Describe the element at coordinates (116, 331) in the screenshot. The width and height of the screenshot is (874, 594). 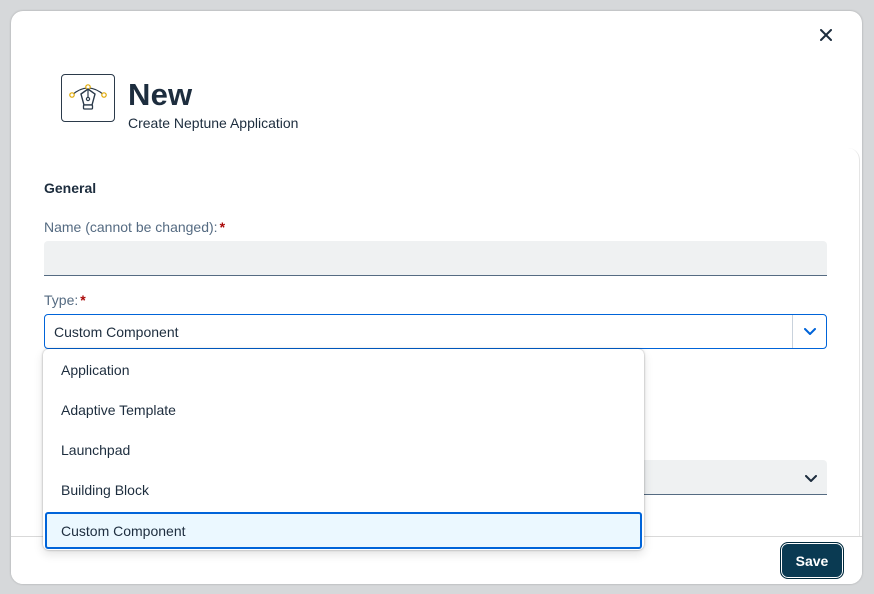
I see `type-select-value: Custom Component` at that location.